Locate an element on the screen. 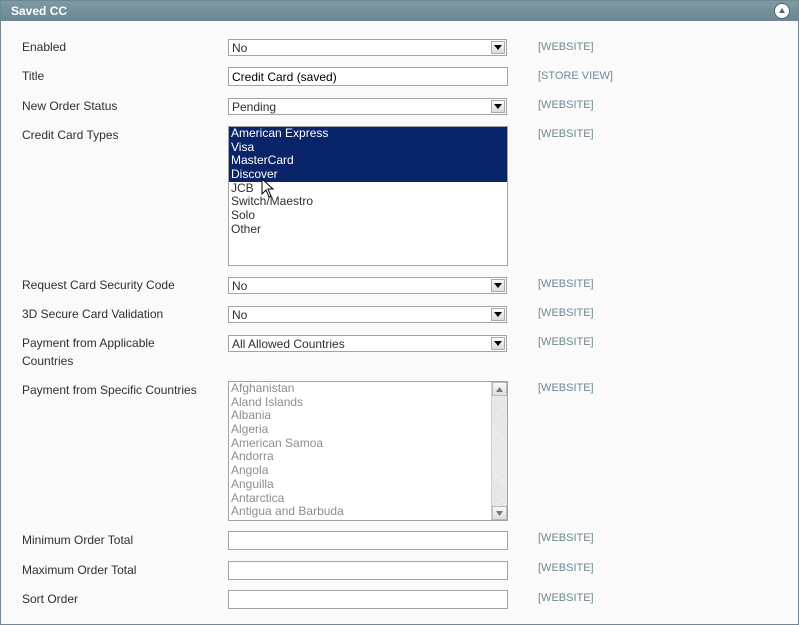 The width and height of the screenshot is (799, 625). multiselect-option: Other is located at coordinates (368, 229).